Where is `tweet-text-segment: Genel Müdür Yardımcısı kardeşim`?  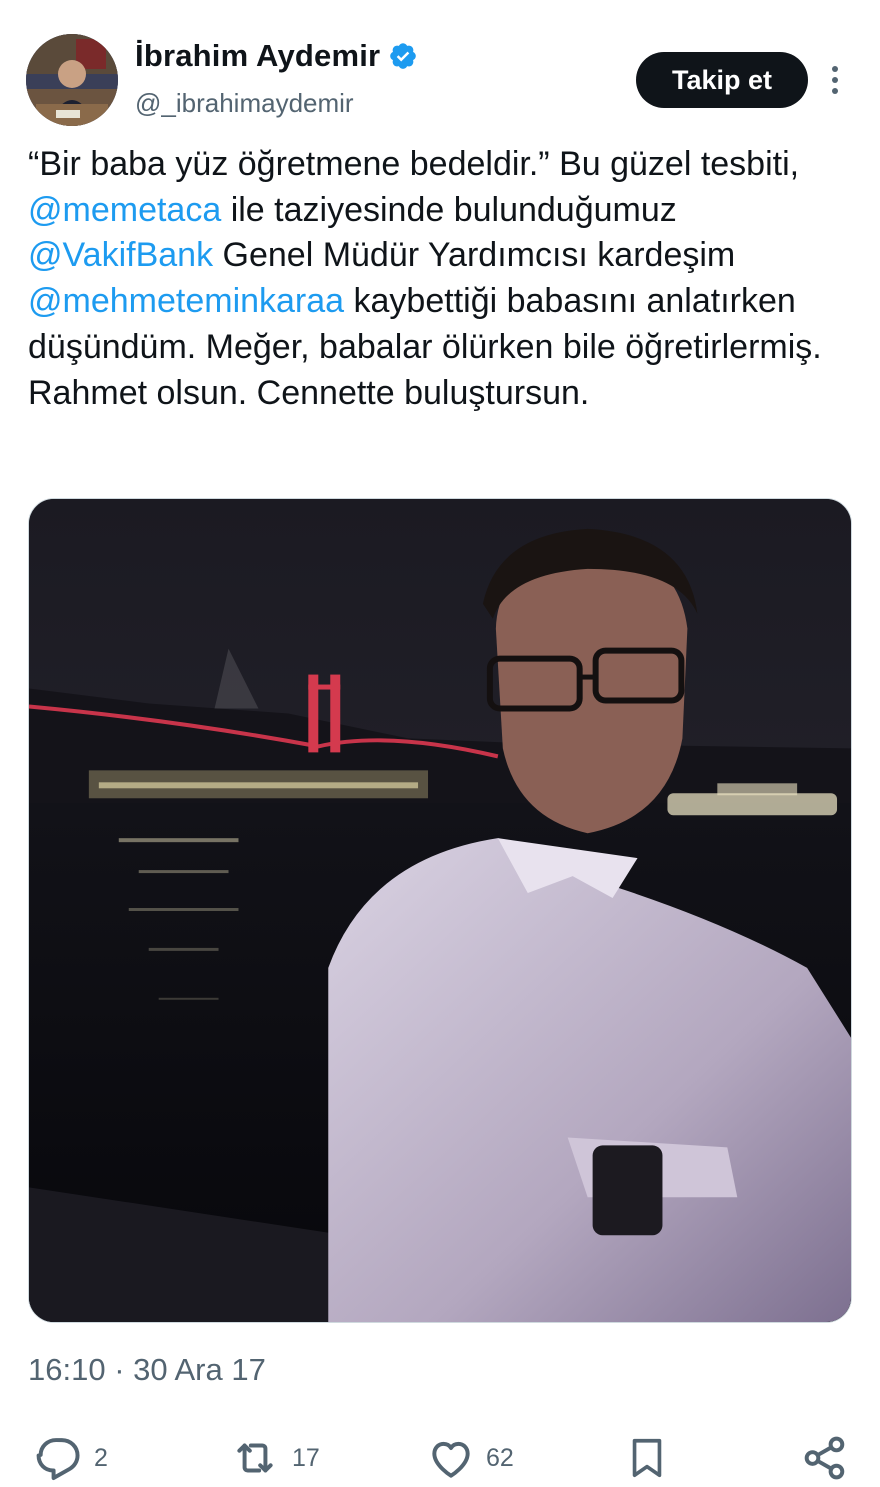
tweet-text-segment: Genel Müdür Yardımcısı kardeşim is located at coordinates (474, 255).